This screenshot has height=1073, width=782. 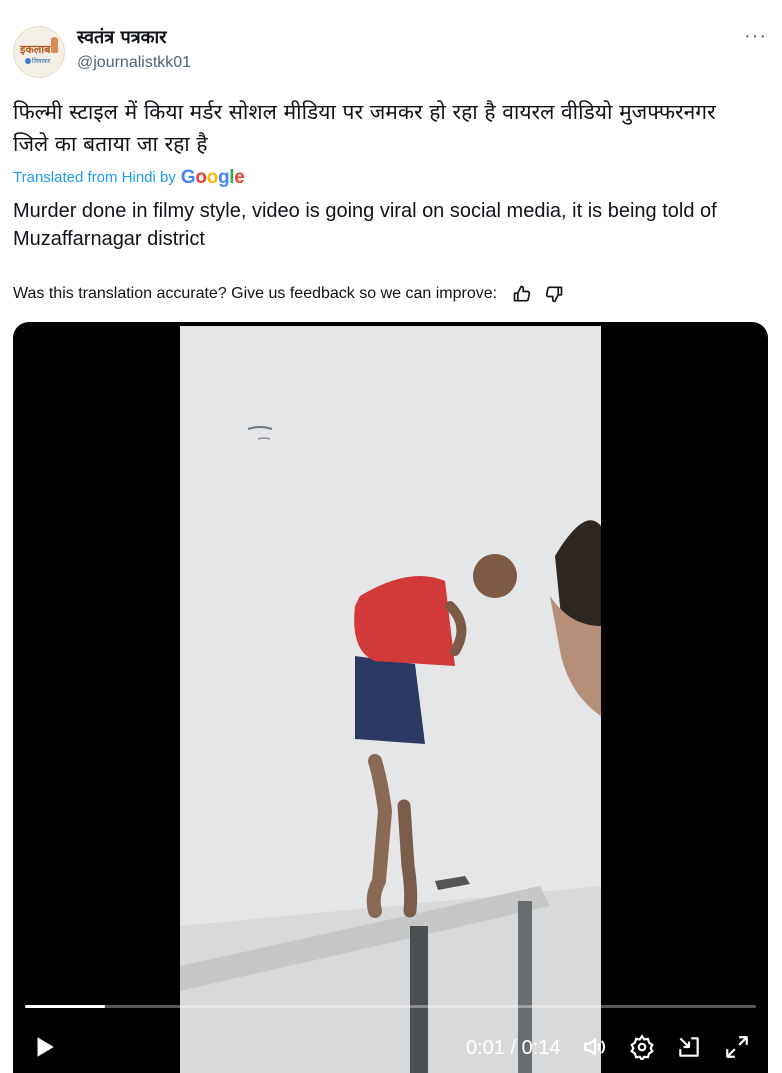 I want to click on avatar-logo-subtext: जियाकर, so click(x=41, y=61).